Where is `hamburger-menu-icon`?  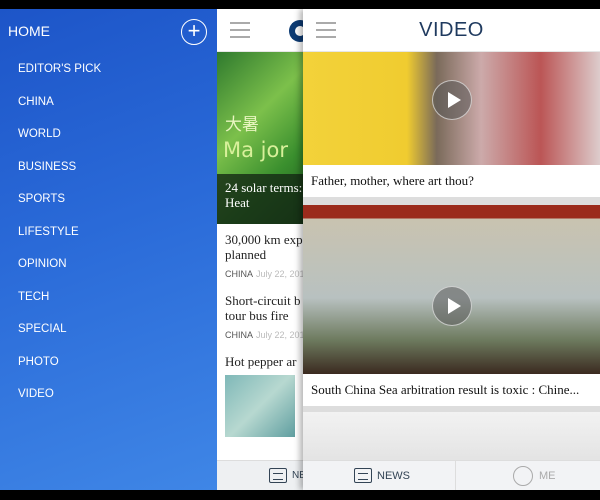 hamburger-menu-icon is located at coordinates (240, 30).